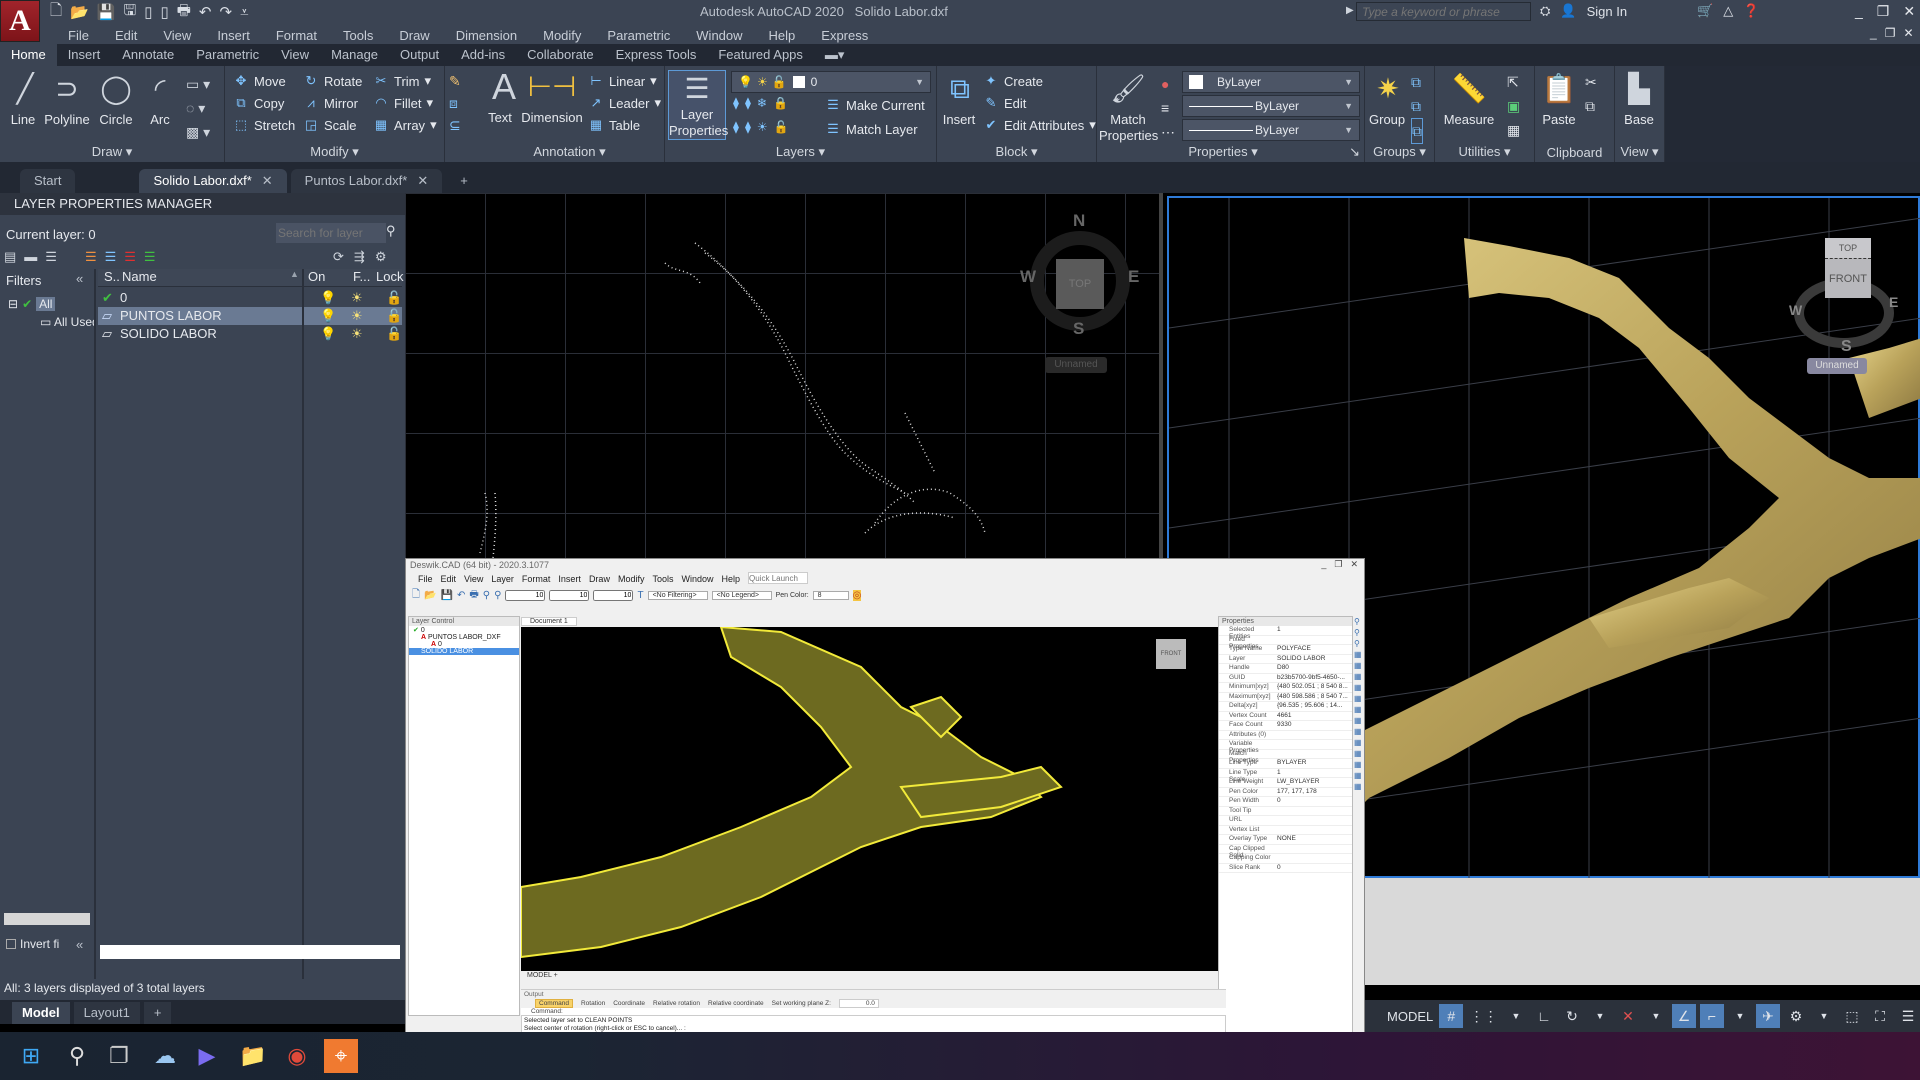  I want to click on w2-undo-icon: ↶, so click(461, 595).